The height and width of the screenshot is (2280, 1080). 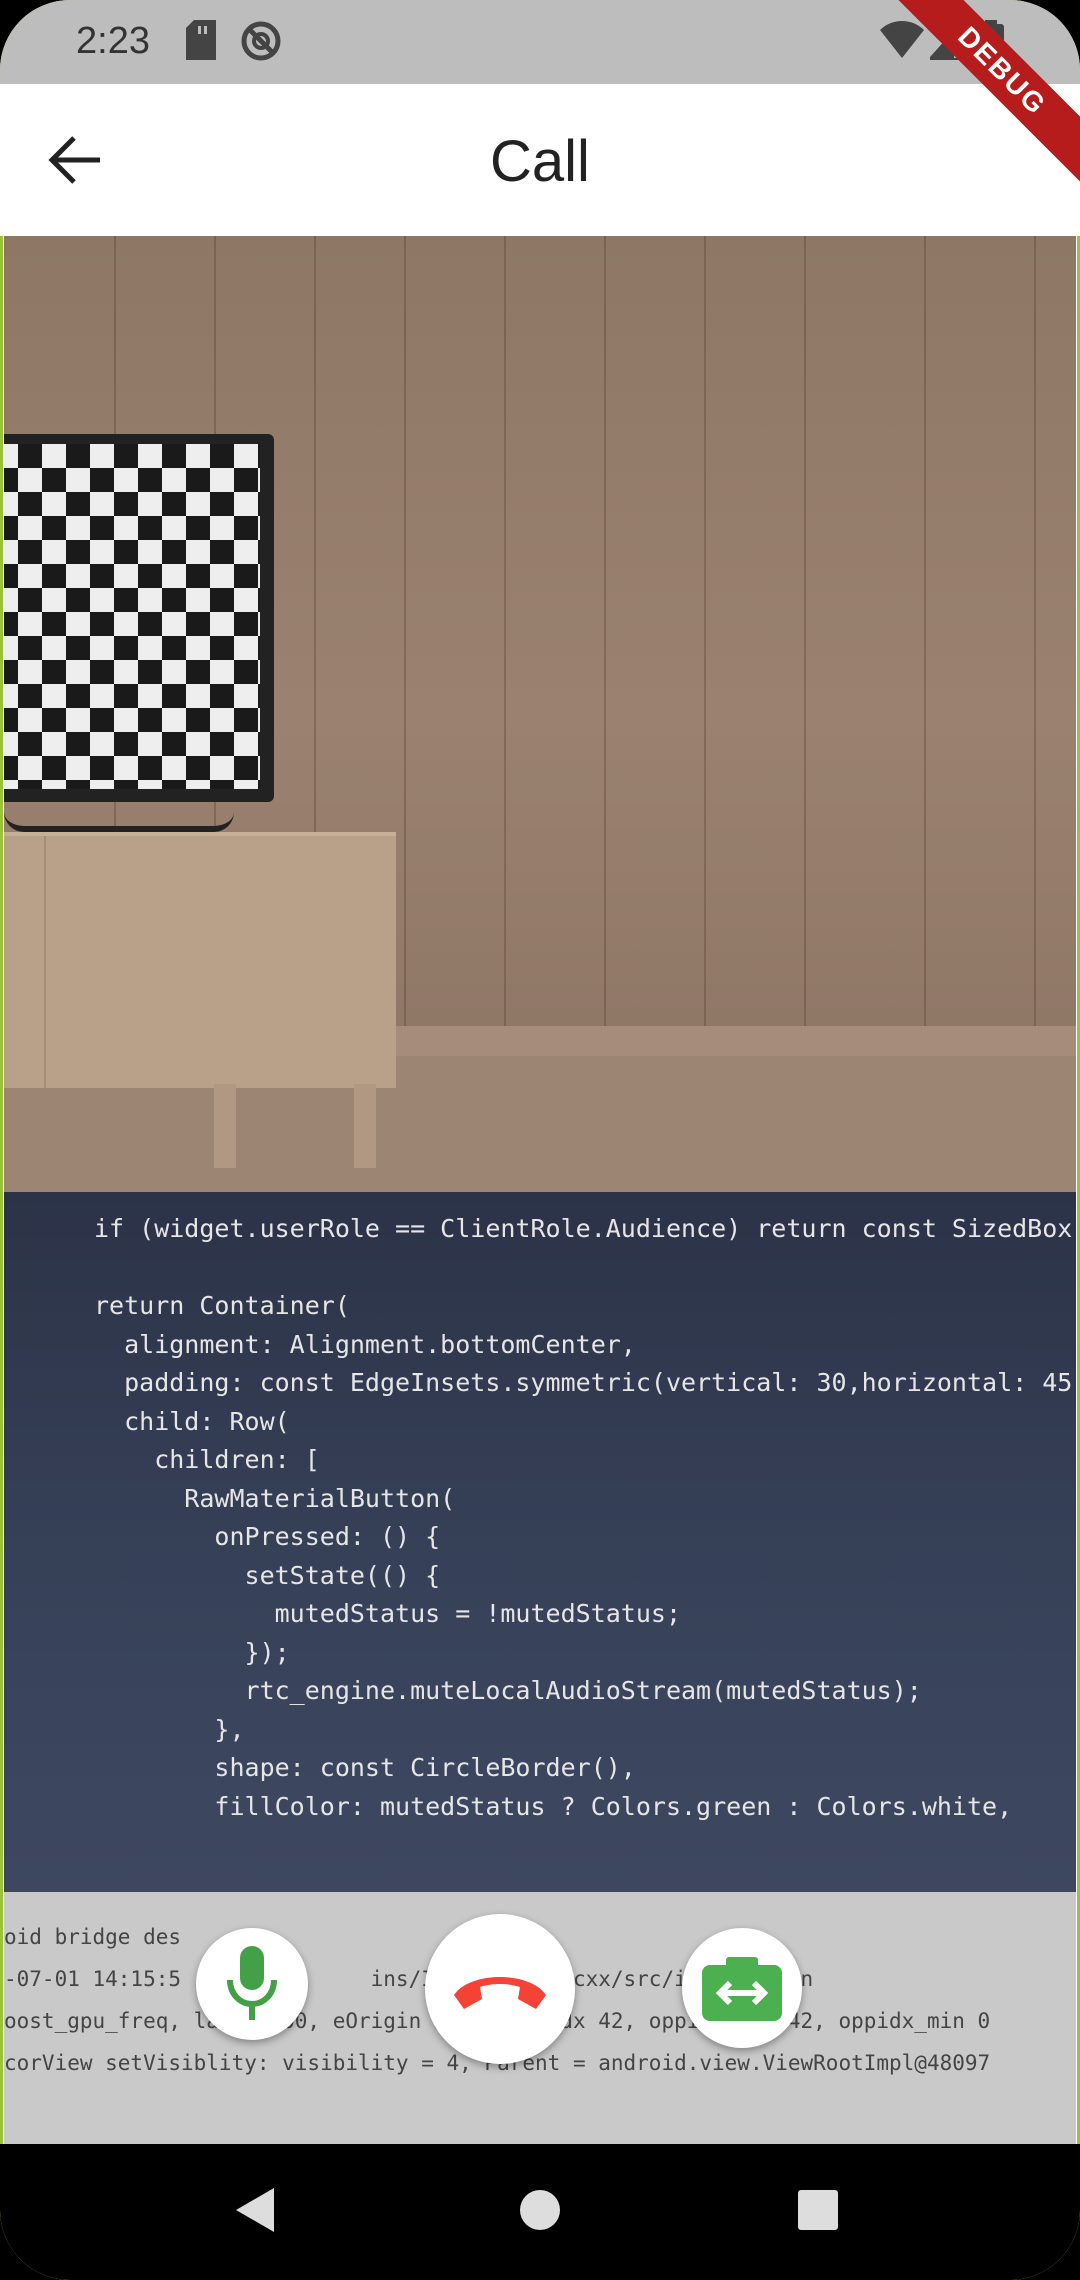 I want to click on microphone-icon, so click(x=252, y=1983).